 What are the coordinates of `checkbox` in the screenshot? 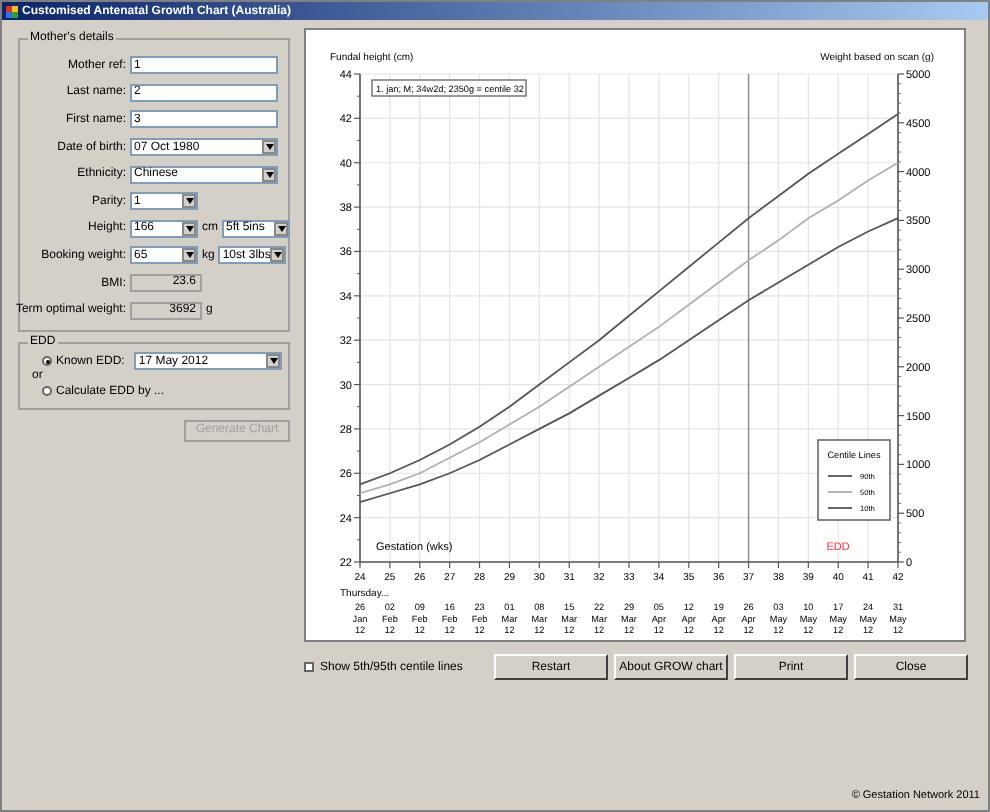 It's located at (309, 667).